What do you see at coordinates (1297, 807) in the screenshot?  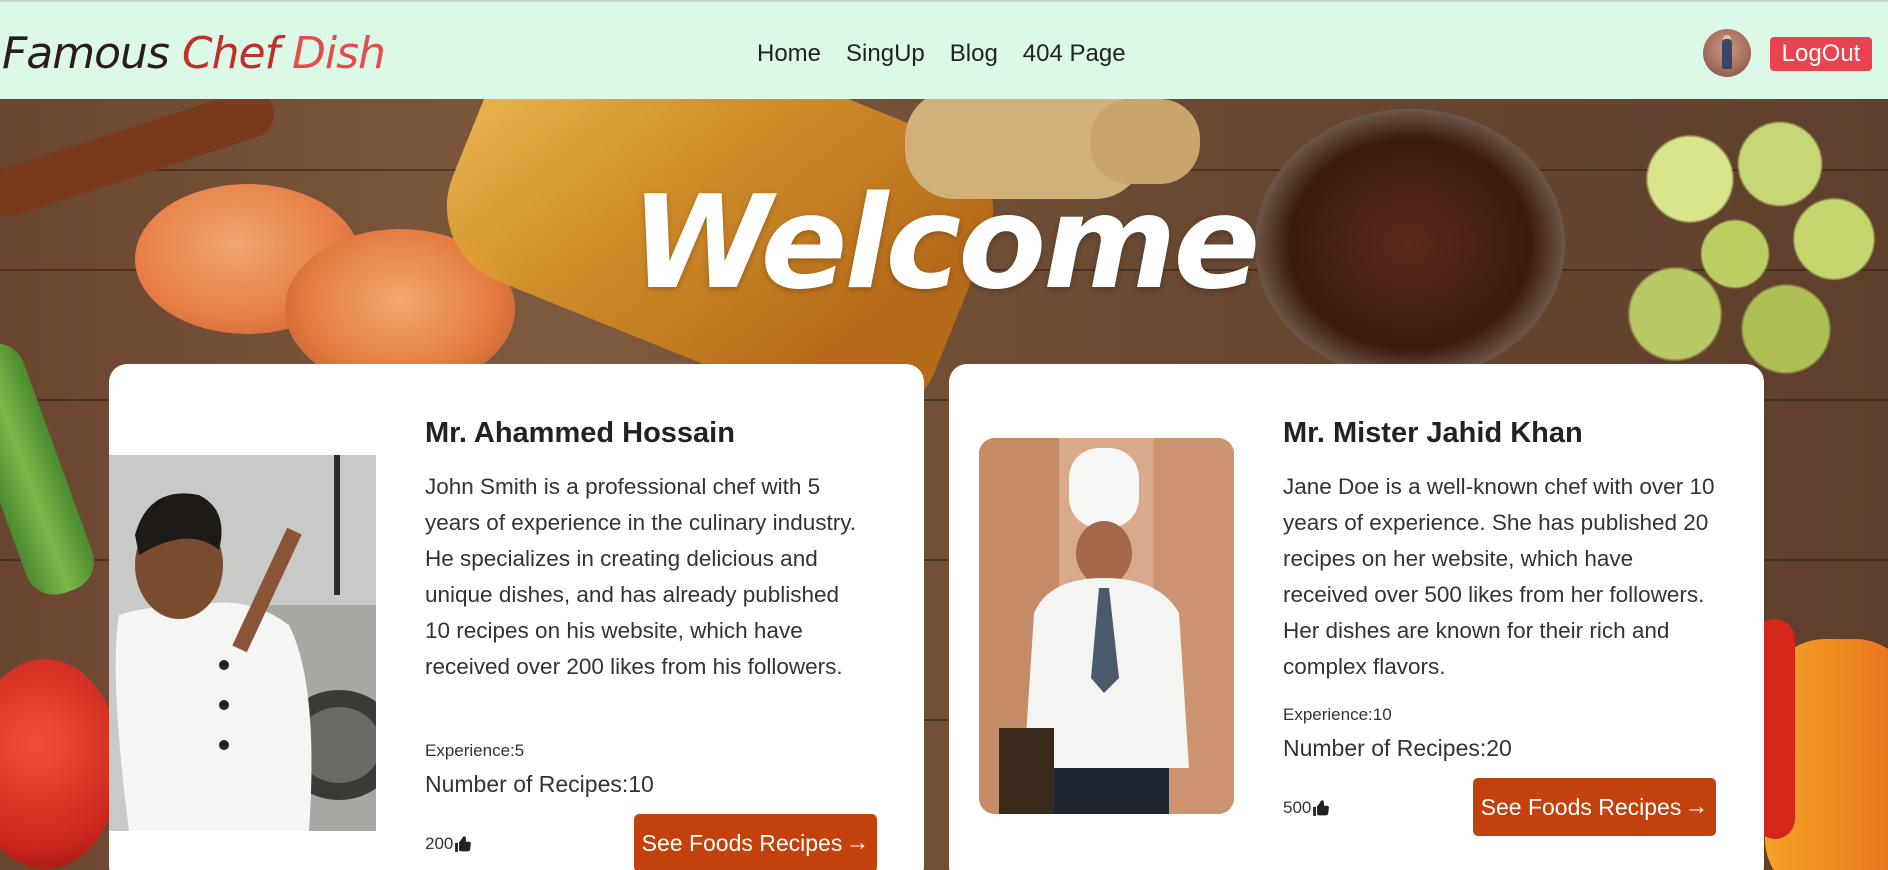 I see `likes-count: 500` at bounding box center [1297, 807].